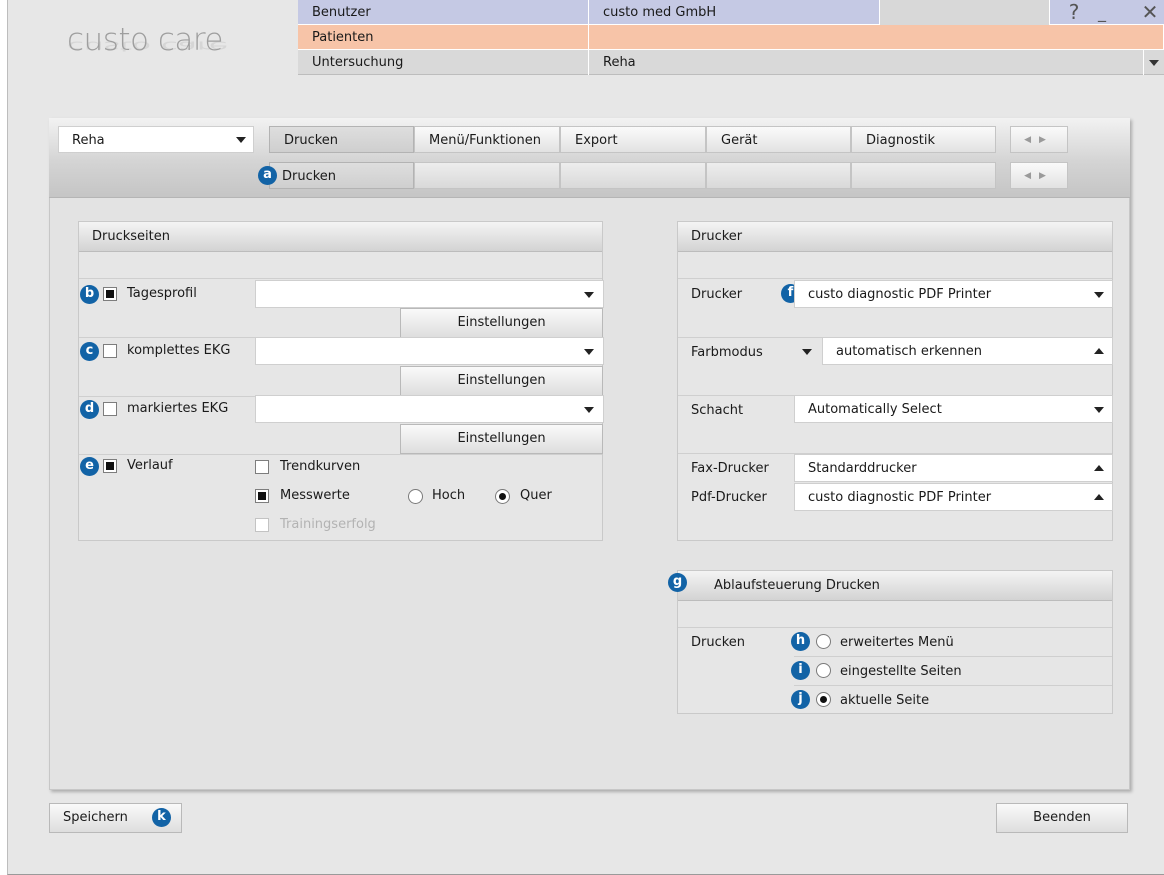 The image size is (1164, 875). I want to click on quer-radio, so click(502, 496).